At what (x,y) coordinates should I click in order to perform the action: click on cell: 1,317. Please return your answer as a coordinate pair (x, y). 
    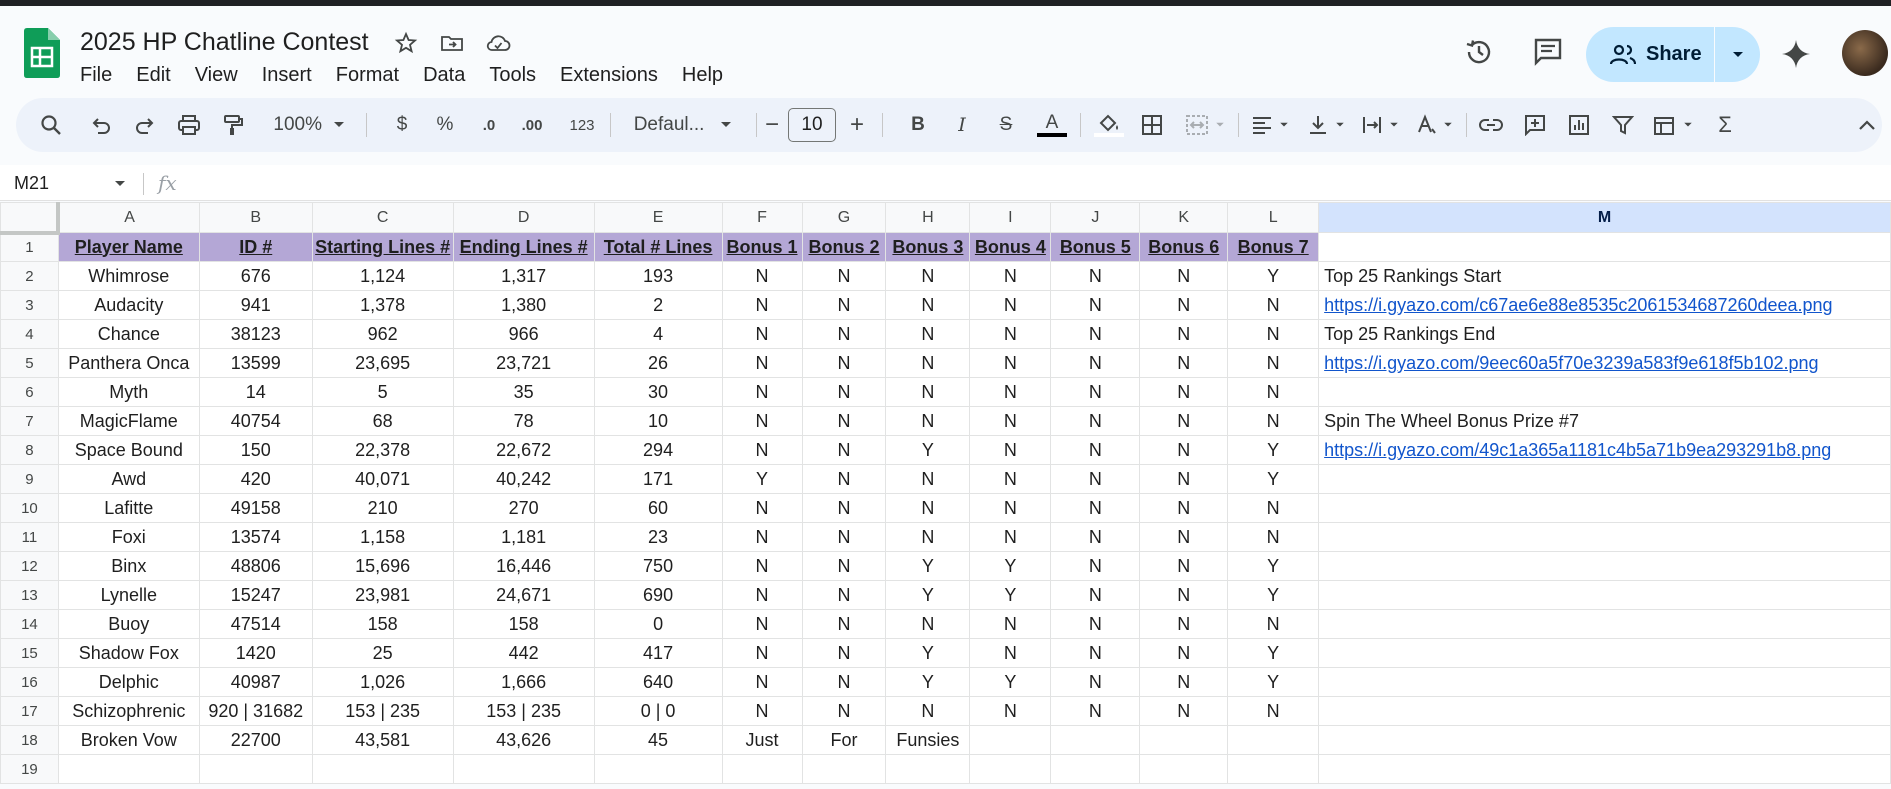
    Looking at the image, I should click on (523, 276).